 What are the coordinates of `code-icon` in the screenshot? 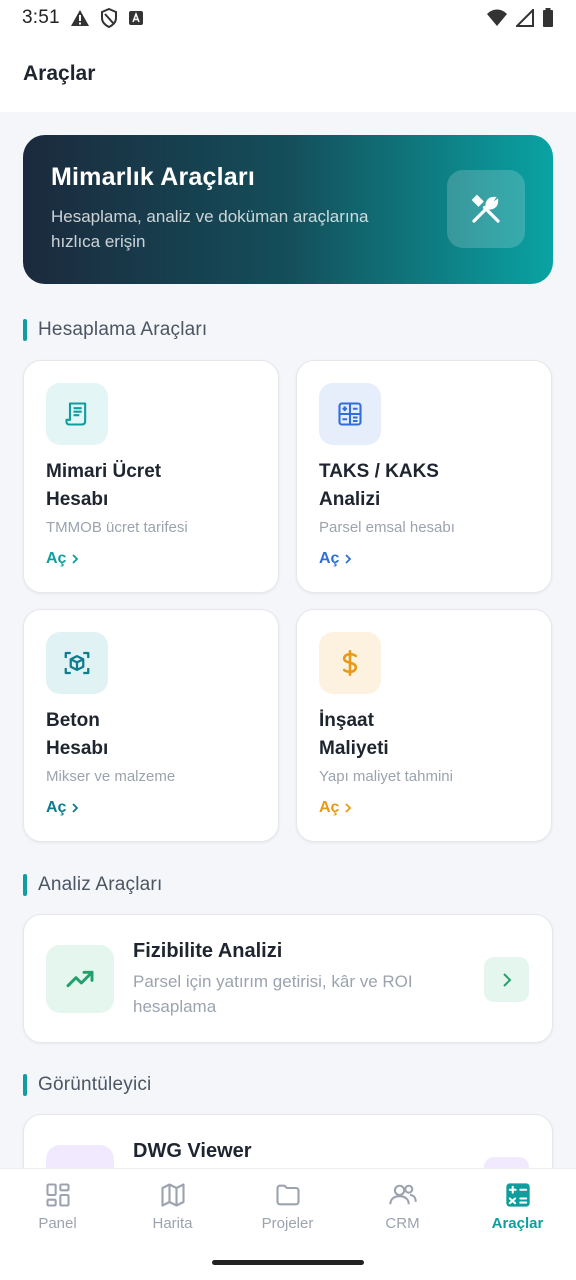 It's located at (80, 1156).